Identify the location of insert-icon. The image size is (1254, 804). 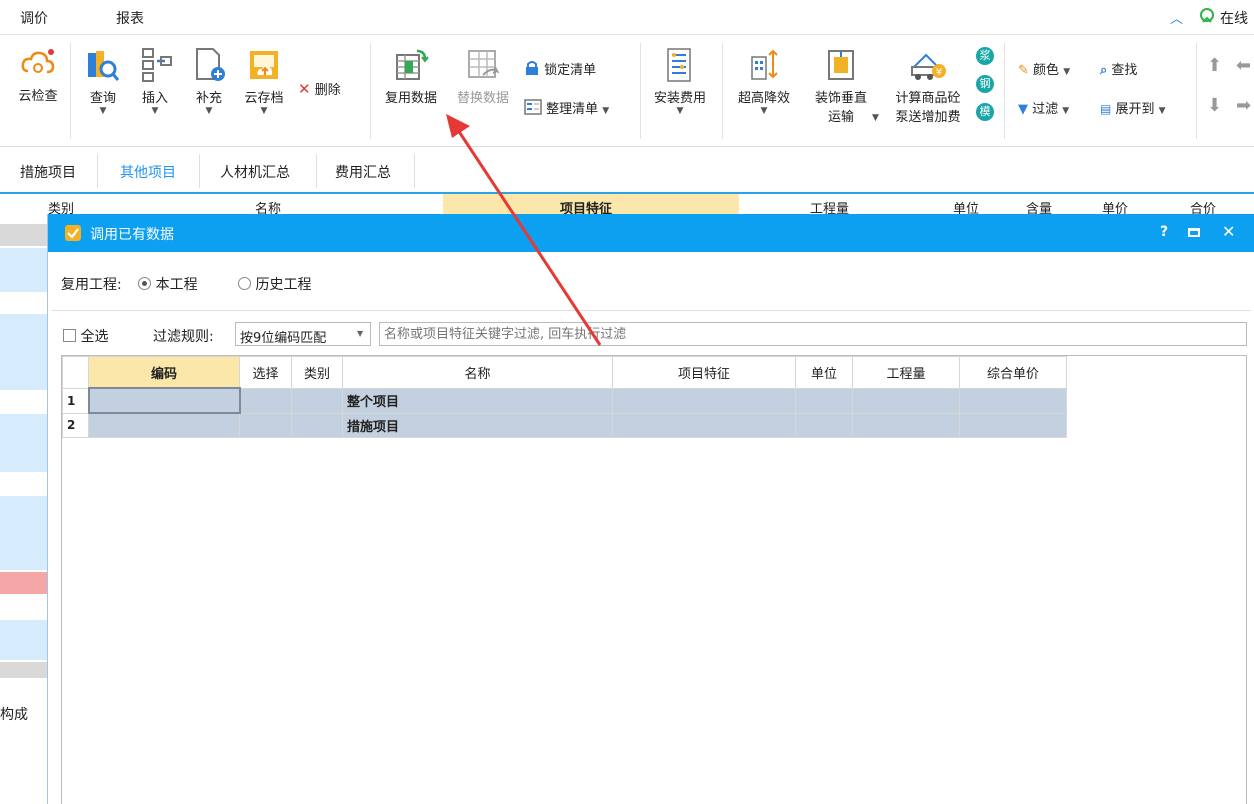
(155, 67).